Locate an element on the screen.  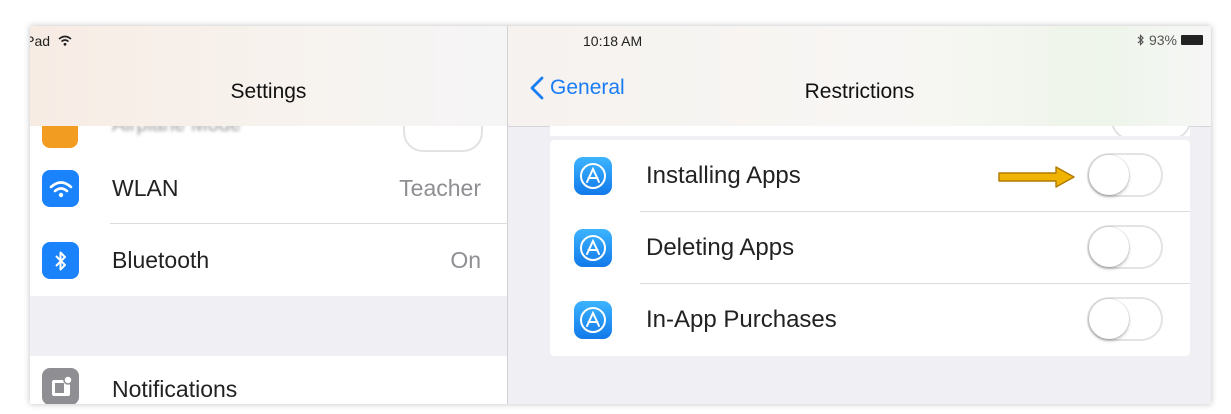
status-device: iPad is located at coordinates (51, 41).